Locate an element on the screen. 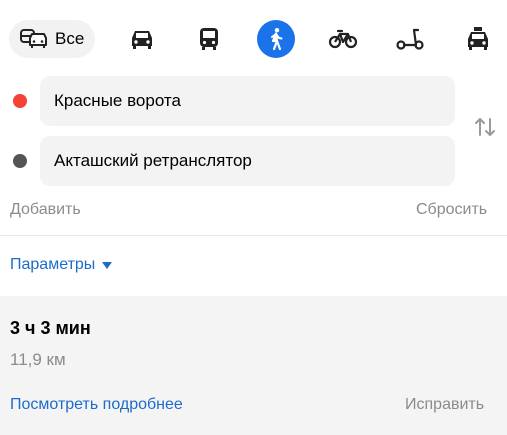 This screenshot has width=507, height=435. mode-scooter-button is located at coordinates (410, 39).